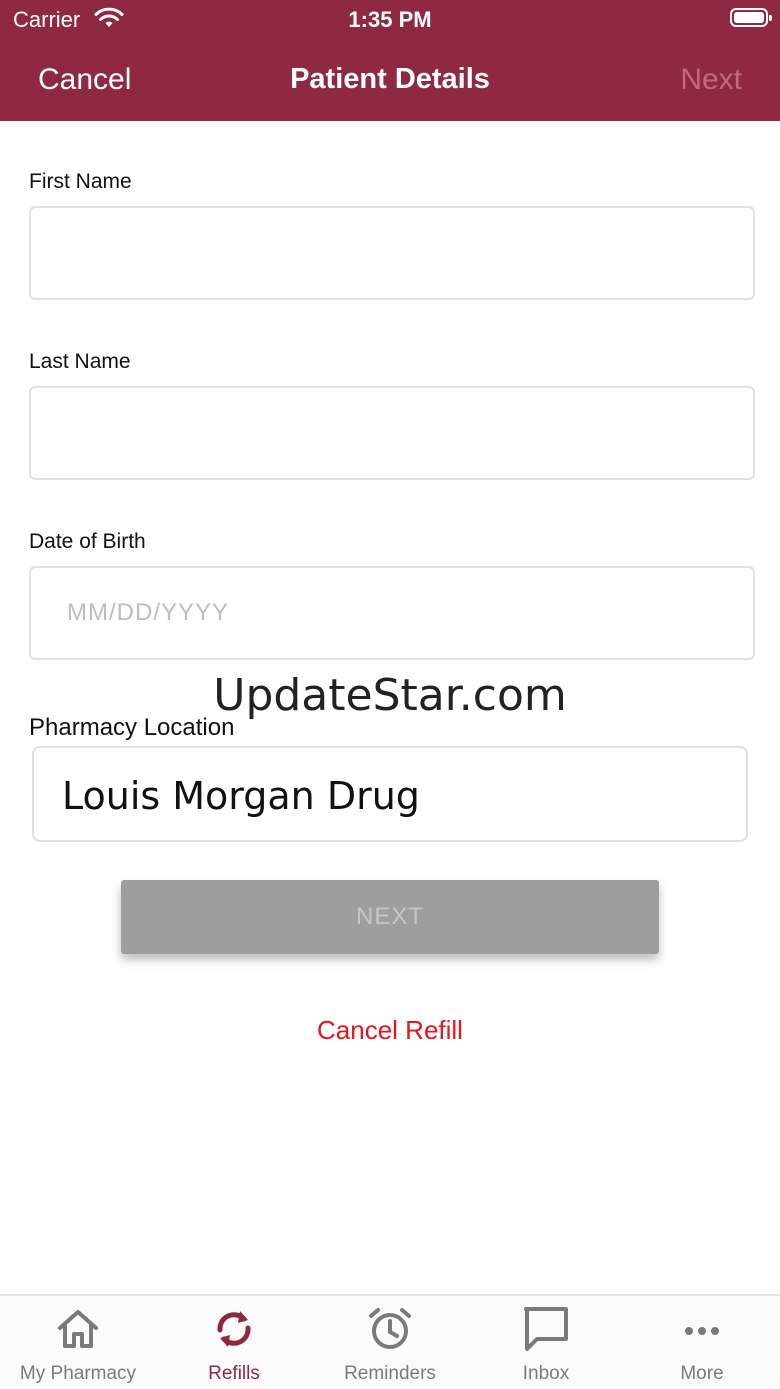  I want to click on first-name-input, so click(392, 253).